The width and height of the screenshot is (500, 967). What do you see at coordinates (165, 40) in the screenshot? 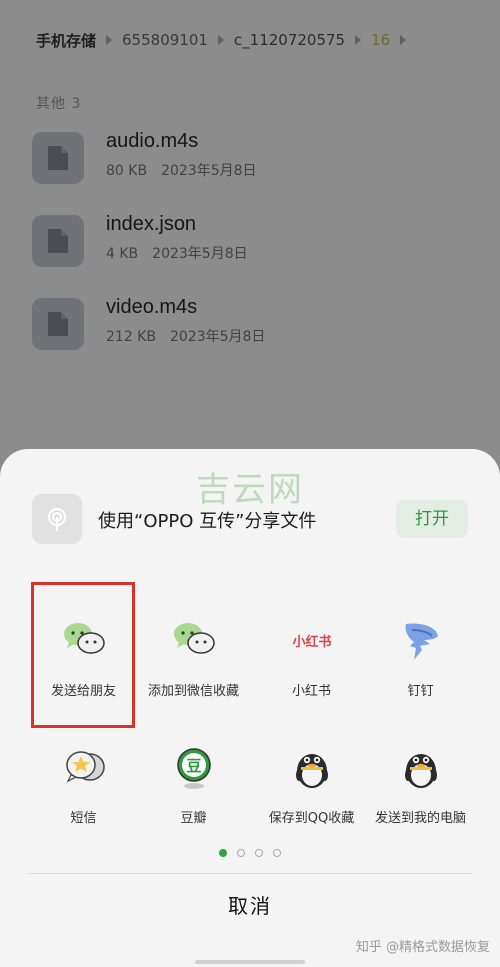
I see `breadcrumb-item: 655809101` at bounding box center [165, 40].